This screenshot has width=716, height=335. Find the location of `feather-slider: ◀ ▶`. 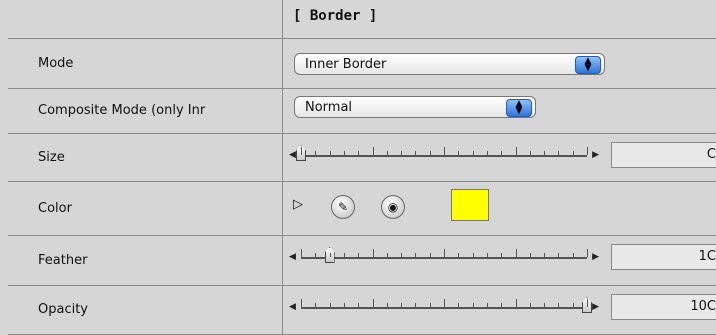

feather-slider: ◀ ▶ is located at coordinates (444, 255).